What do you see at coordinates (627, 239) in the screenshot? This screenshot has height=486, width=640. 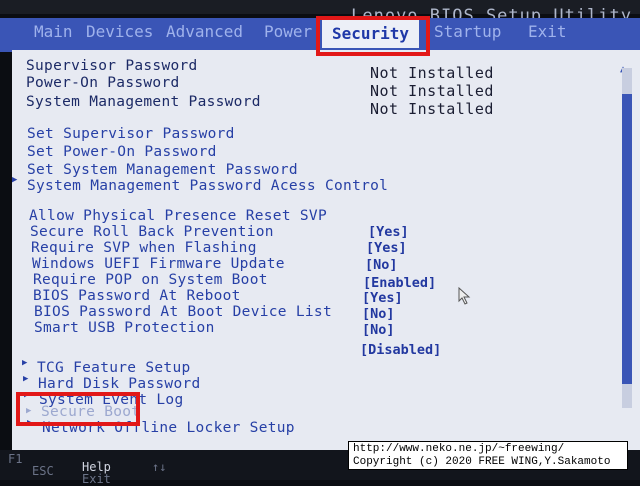 I see `scrollbar-thumb` at bounding box center [627, 239].